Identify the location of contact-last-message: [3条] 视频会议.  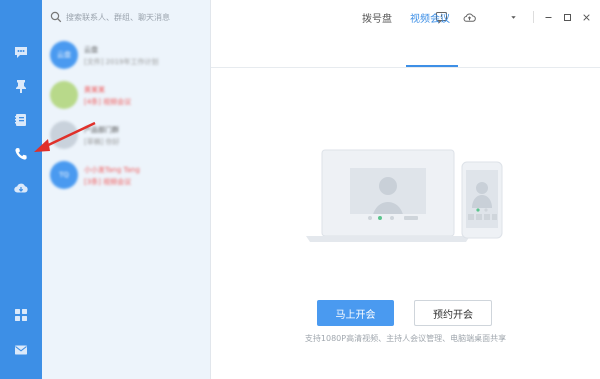
(108, 182).